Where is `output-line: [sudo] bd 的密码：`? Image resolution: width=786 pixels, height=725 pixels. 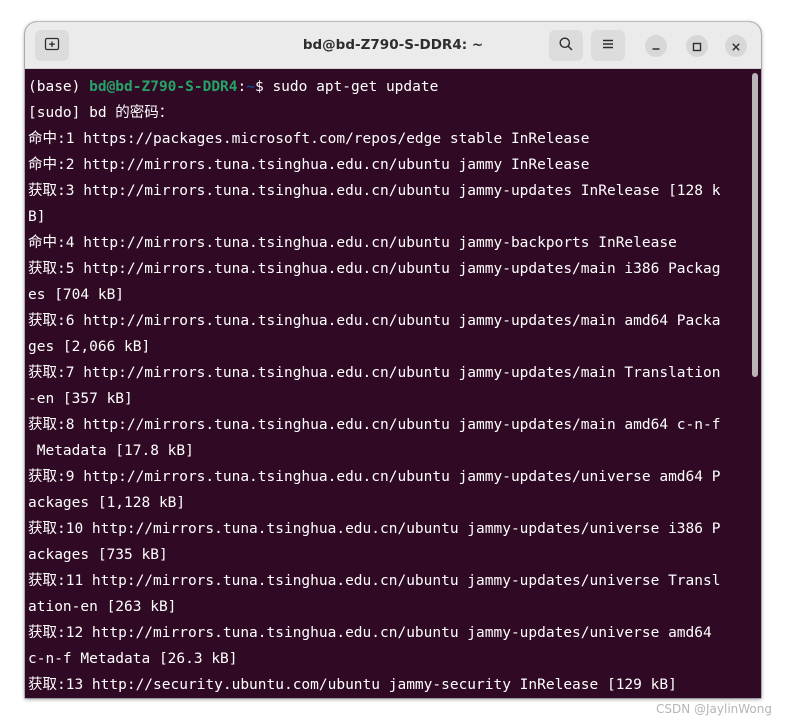 output-line: [sudo] bd 的密码： is located at coordinates (101, 113).